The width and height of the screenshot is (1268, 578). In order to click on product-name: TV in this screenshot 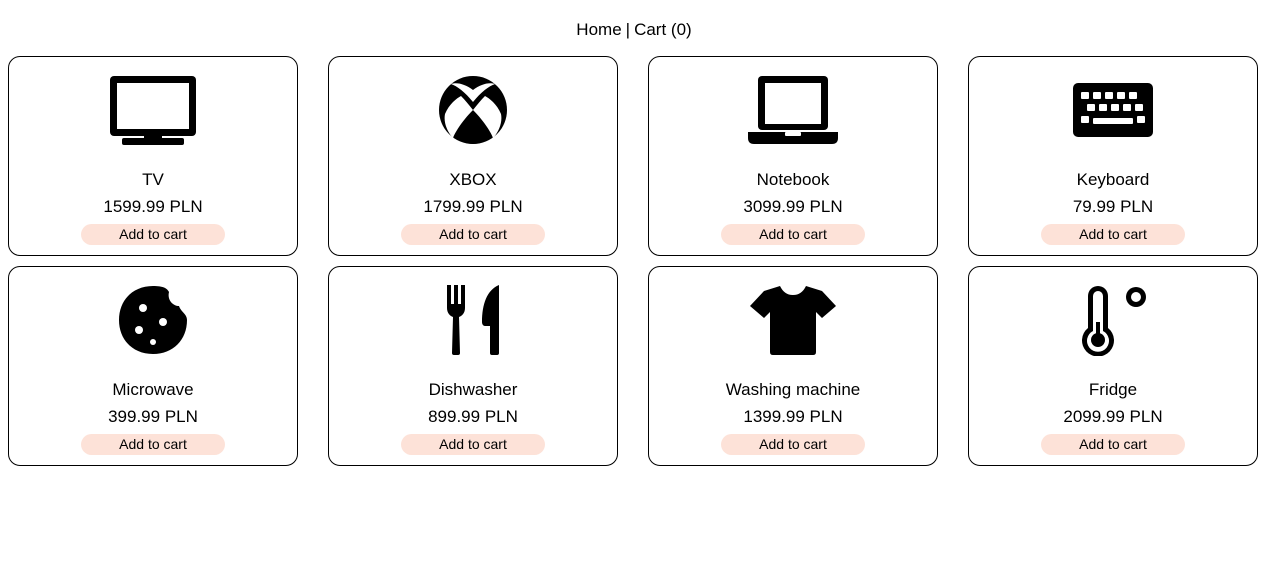, I will do `click(153, 179)`.